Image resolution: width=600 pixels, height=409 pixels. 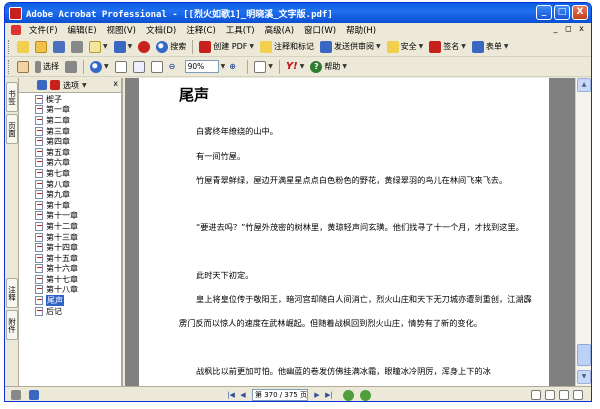 I want to click on menu-window: 窗口(W), so click(x=320, y=30).